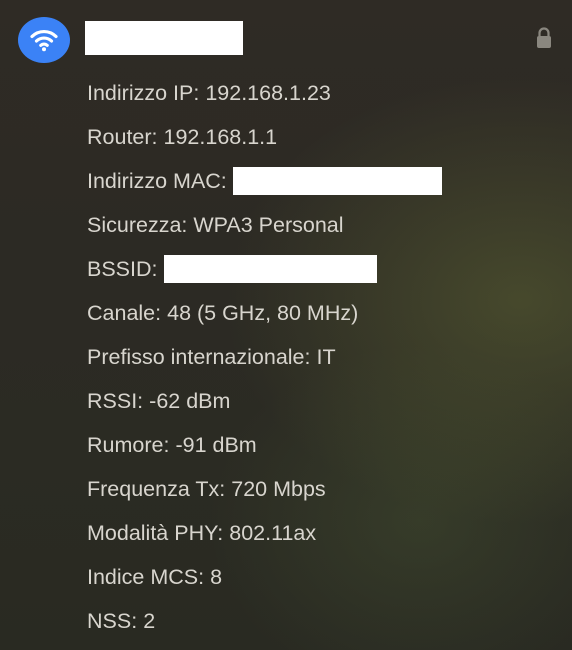 The height and width of the screenshot is (650, 572). What do you see at coordinates (164, 38) in the screenshot?
I see `network-name-redacted` at bounding box center [164, 38].